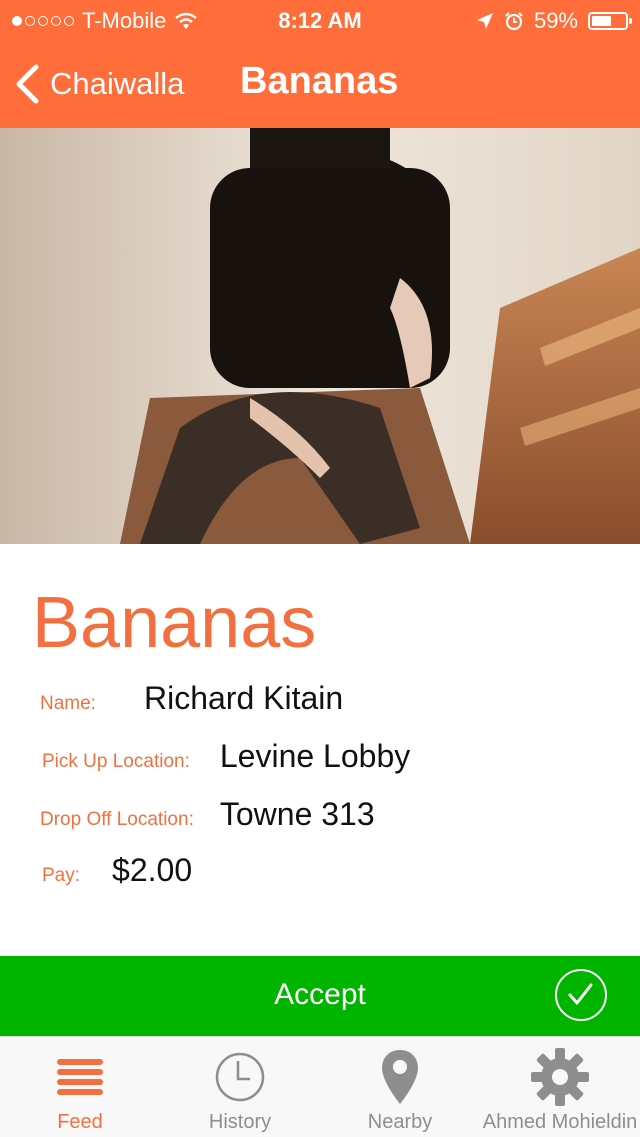 This screenshot has width=640, height=1137. What do you see at coordinates (484, 21) in the screenshot?
I see `location-arrow-icon` at bounding box center [484, 21].